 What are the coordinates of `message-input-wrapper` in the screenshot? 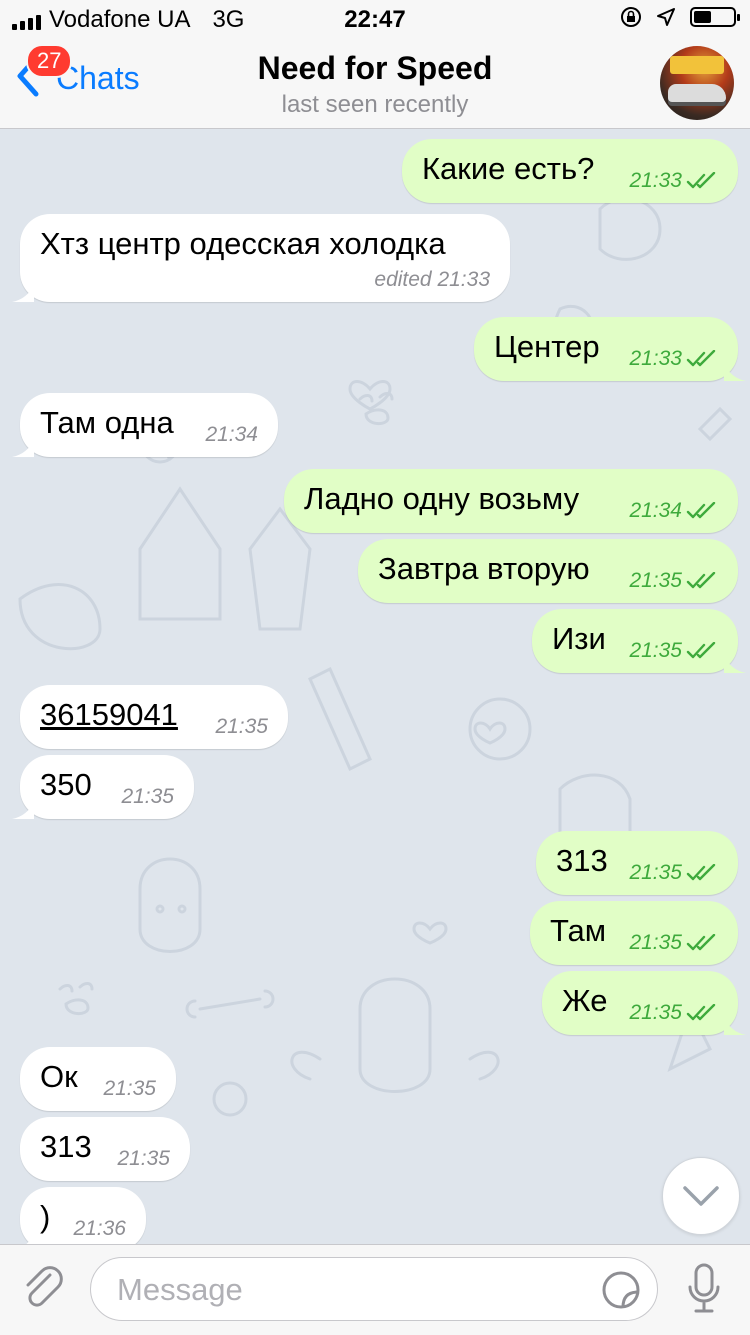 It's located at (374, 1289).